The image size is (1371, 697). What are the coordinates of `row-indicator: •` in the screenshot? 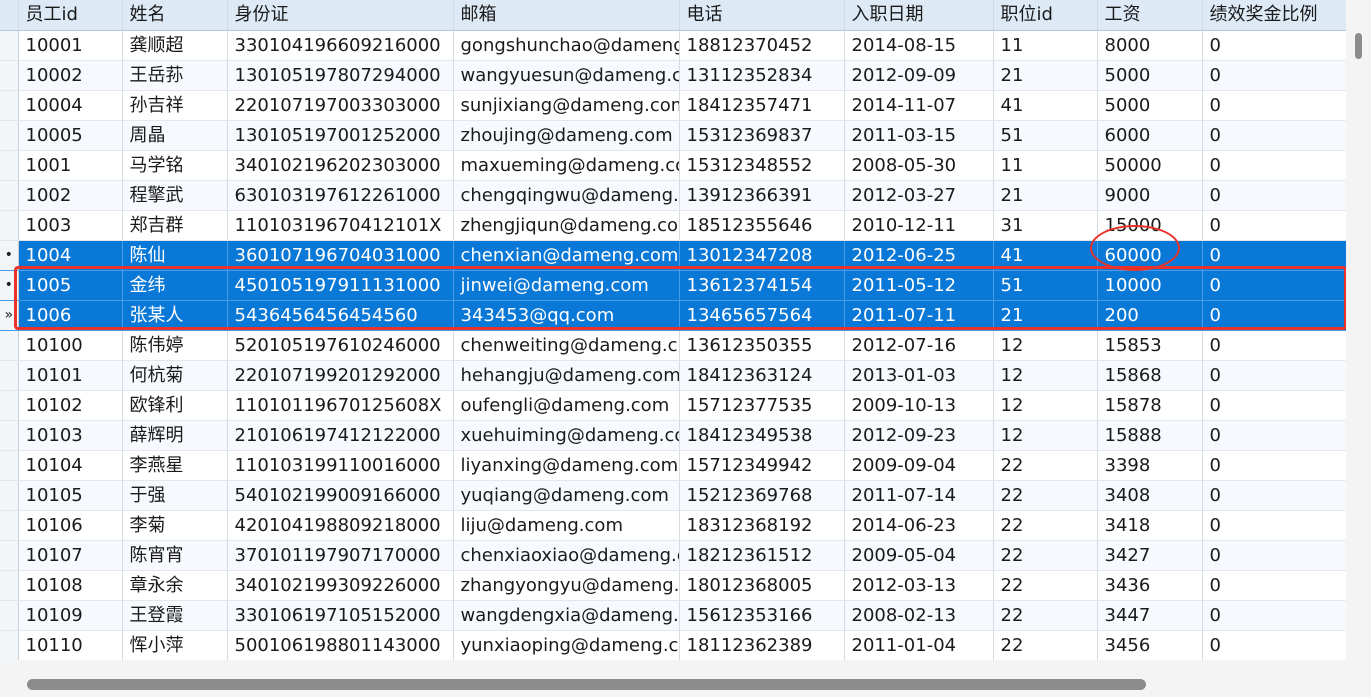 It's located at (9, 285).